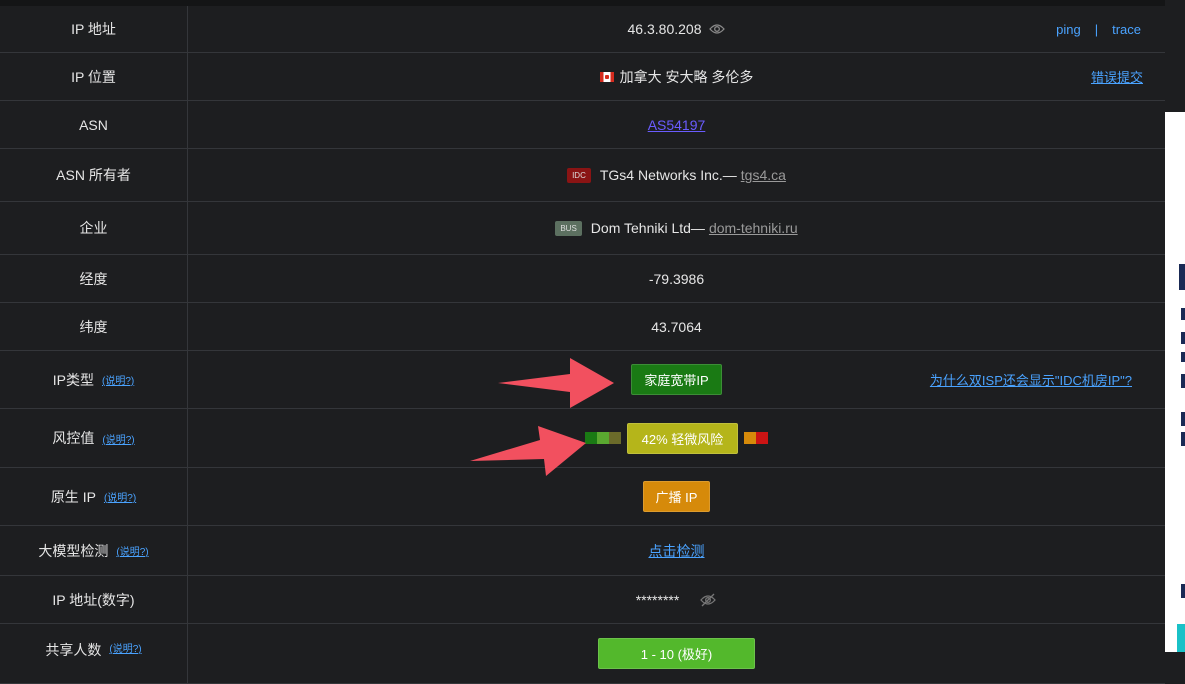 The image size is (1185, 684). What do you see at coordinates (94, 326) in the screenshot?
I see `row-label: 纬度` at bounding box center [94, 326].